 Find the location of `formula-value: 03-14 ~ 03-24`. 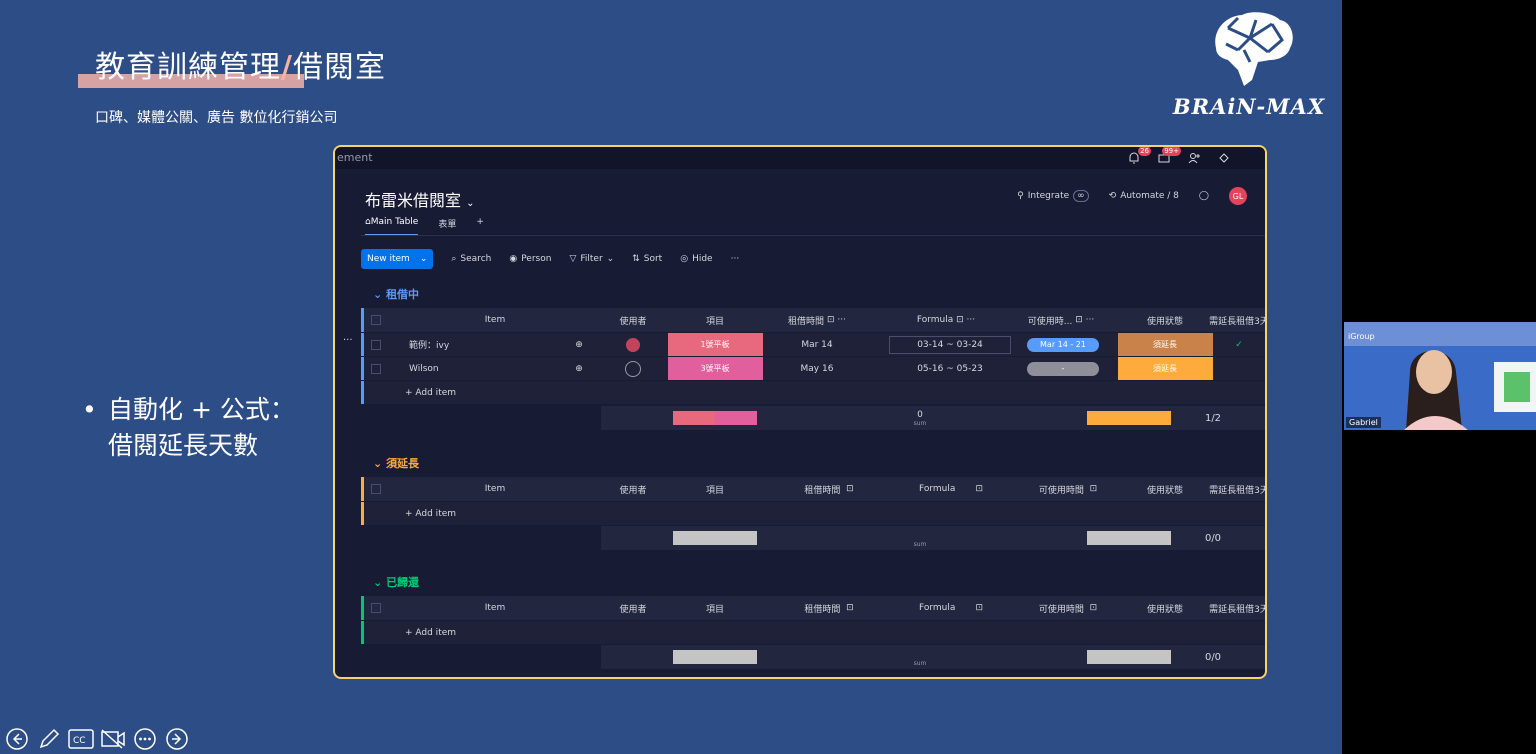

formula-value: 03-14 ~ 03-24 is located at coordinates (950, 345).